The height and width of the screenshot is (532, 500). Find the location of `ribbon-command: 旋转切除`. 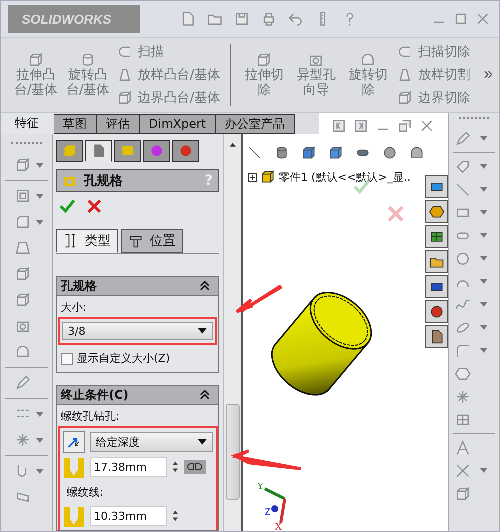

ribbon-command: 旋转切除 is located at coordinates (368, 75).